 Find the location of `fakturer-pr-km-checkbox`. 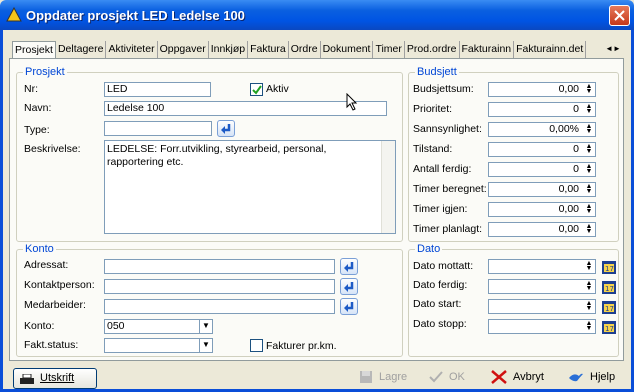

fakturer-pr-km-checkbox is located at coordinates (256, 345).